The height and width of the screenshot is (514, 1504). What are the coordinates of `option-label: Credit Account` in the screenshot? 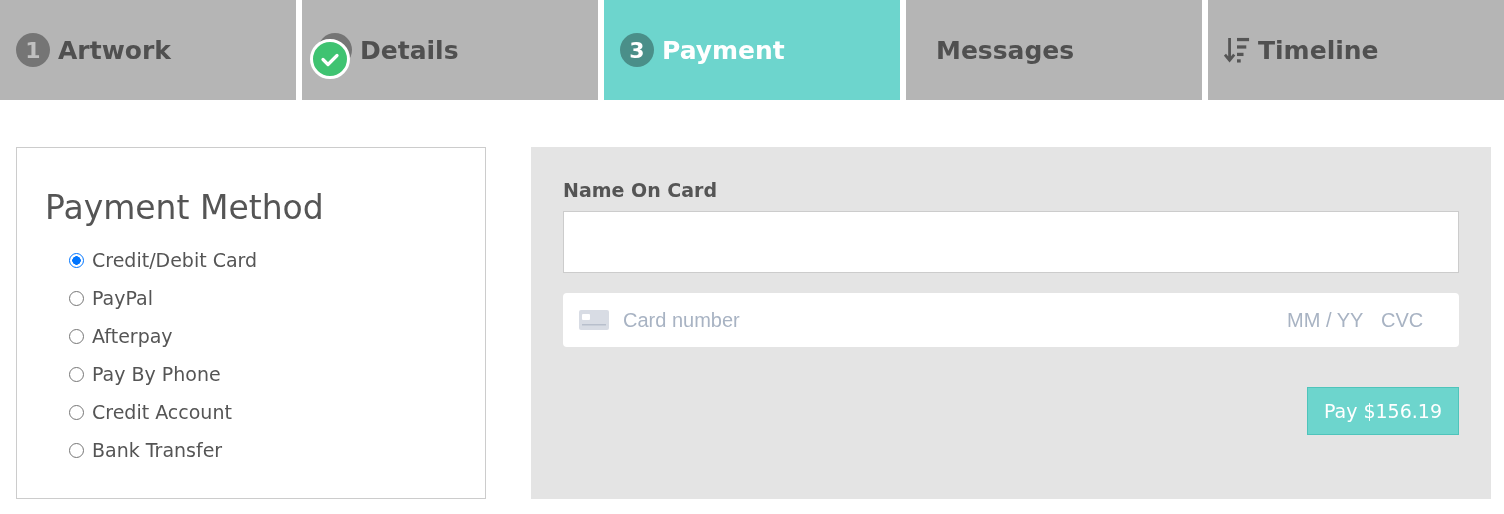 It's located at (162, 412).